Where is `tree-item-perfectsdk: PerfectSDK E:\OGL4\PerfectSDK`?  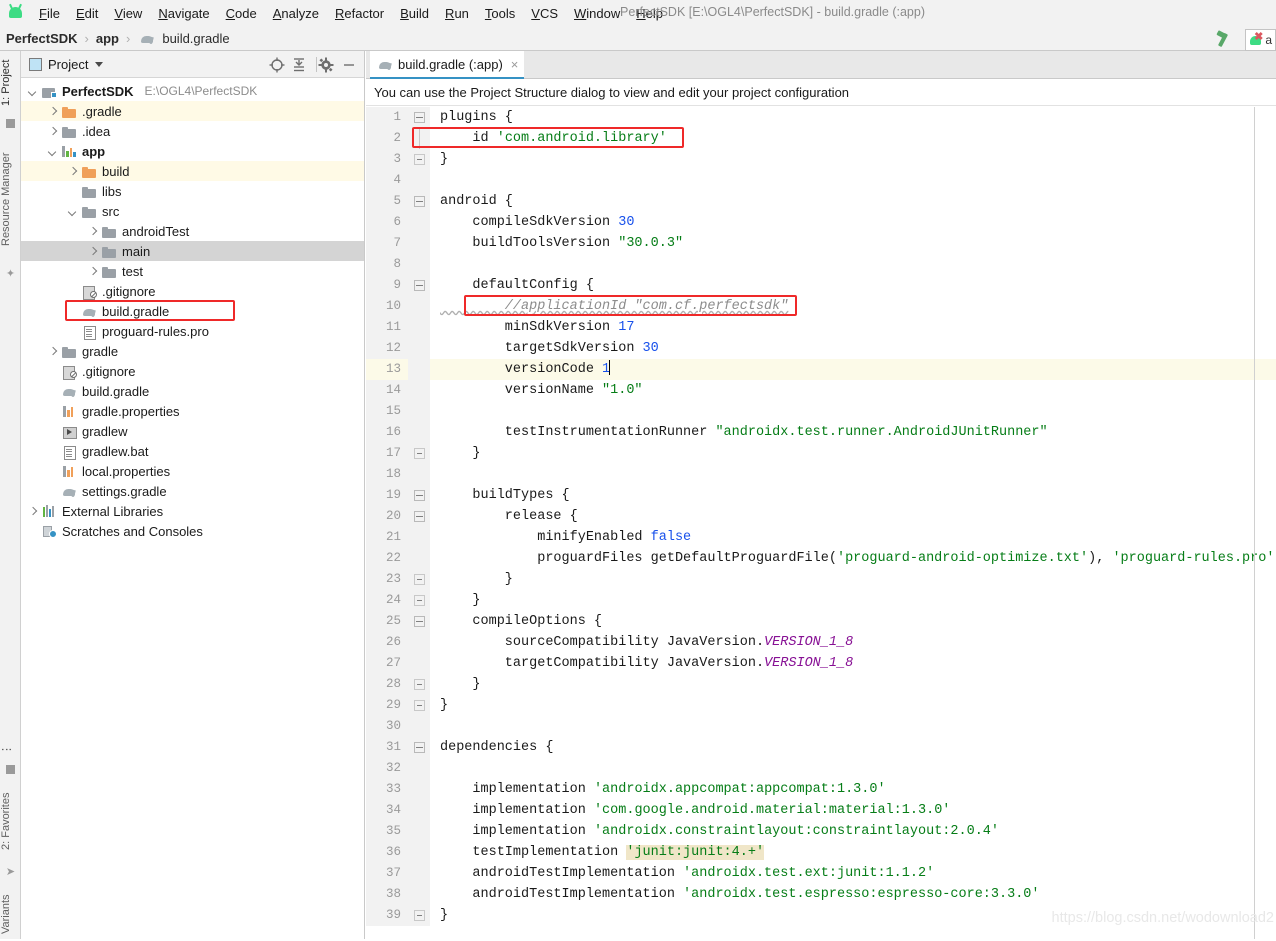
tree-item-perfectsdk: PerfectSDK E:\OGL4\PerfectSDK is located at coordinates (192, 91).